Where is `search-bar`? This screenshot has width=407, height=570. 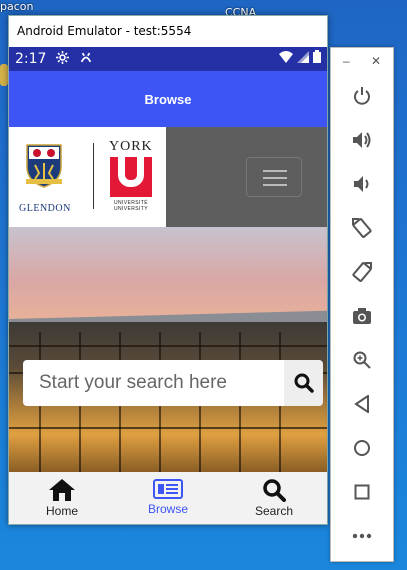 search-bar is located at coordinates (173, 383).